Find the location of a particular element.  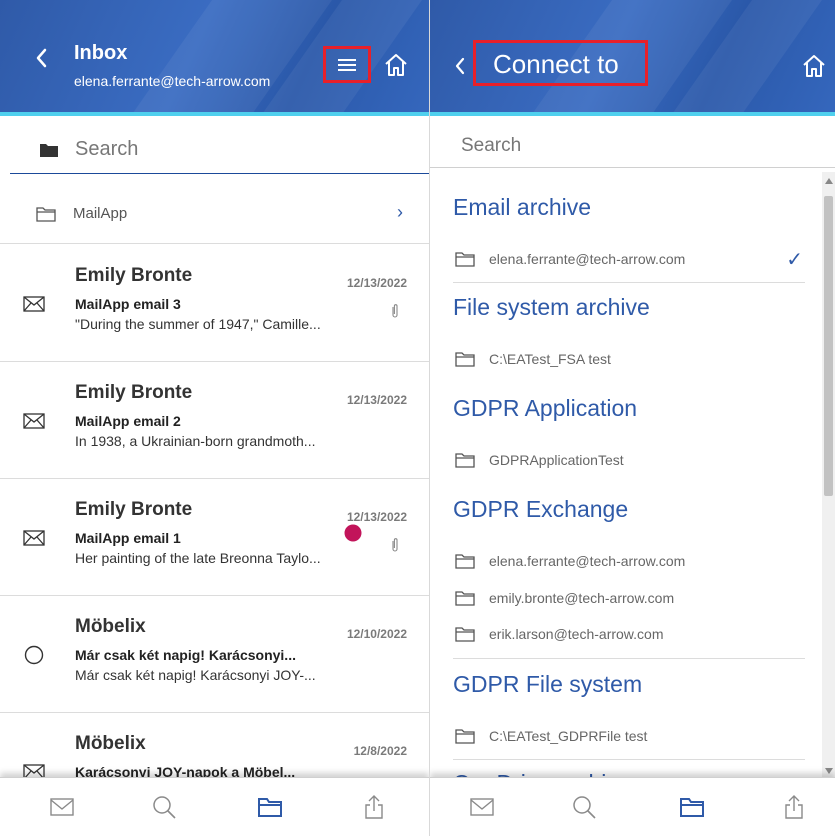

account-item: emily.bronte@tech-arrow.com is located at coordinates (629, 598).